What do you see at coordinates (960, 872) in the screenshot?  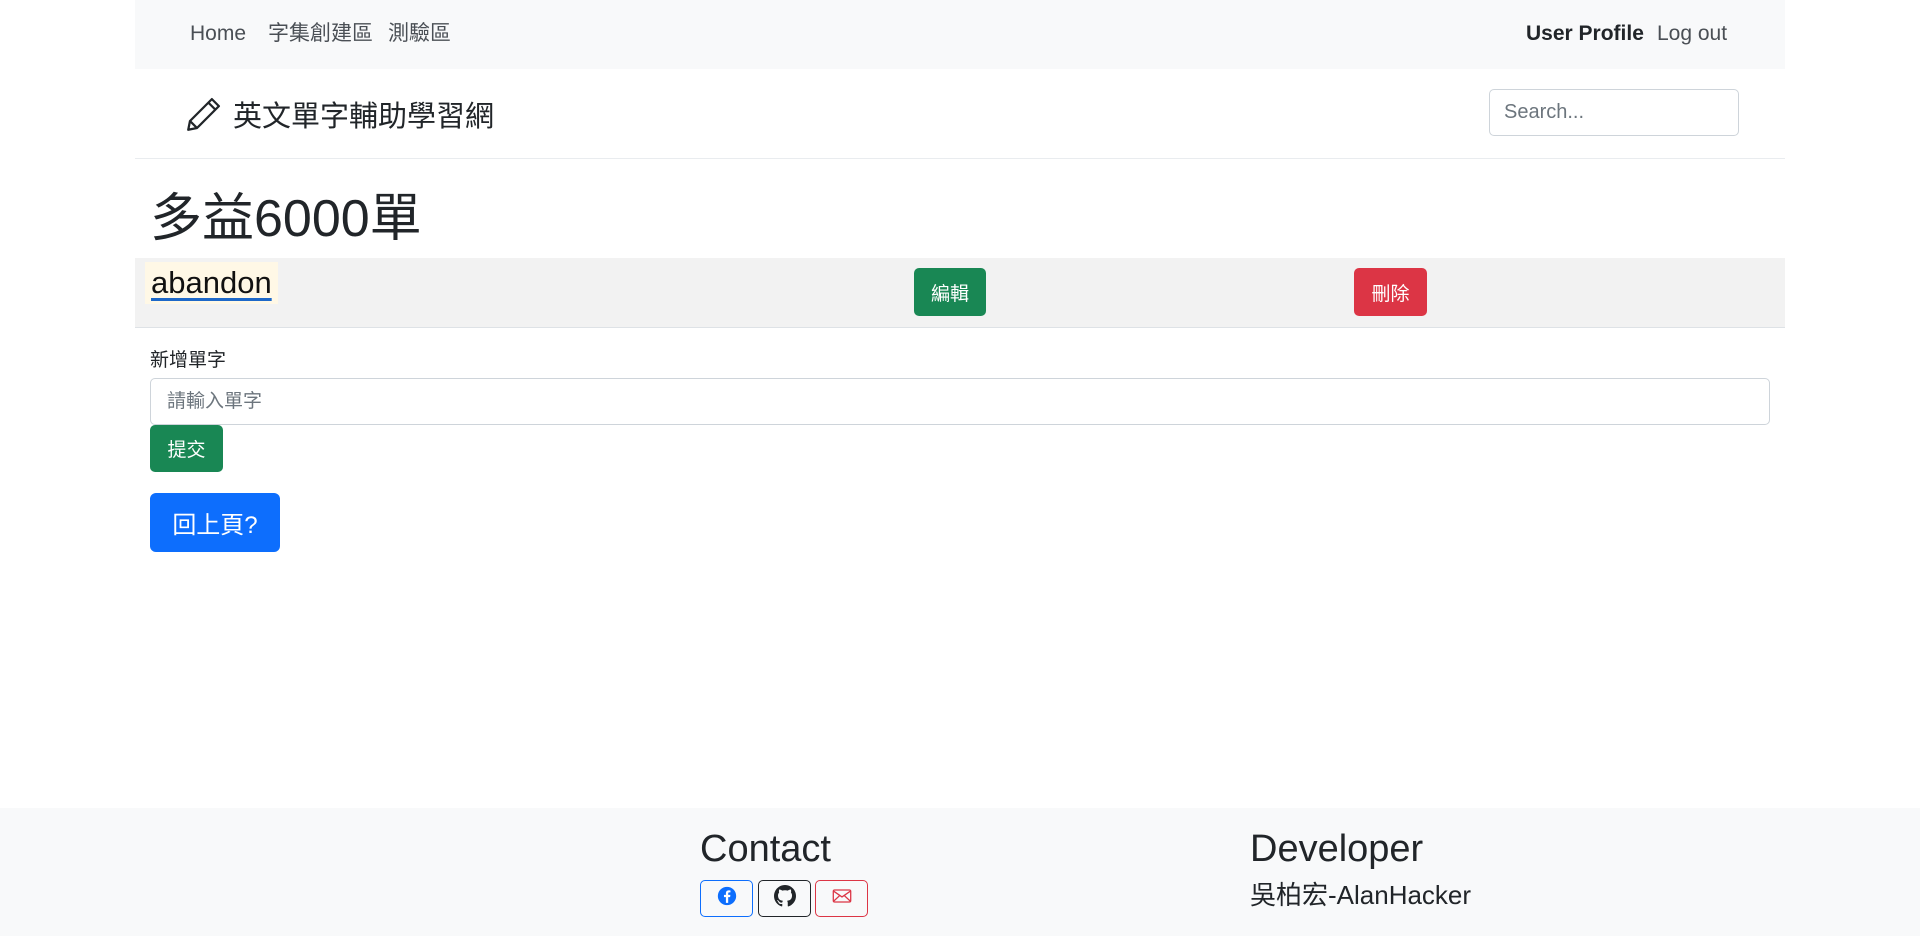 I see `footer: Contact Developer 吳柏宏-AlanHacker` at bounding box center [960, 872].